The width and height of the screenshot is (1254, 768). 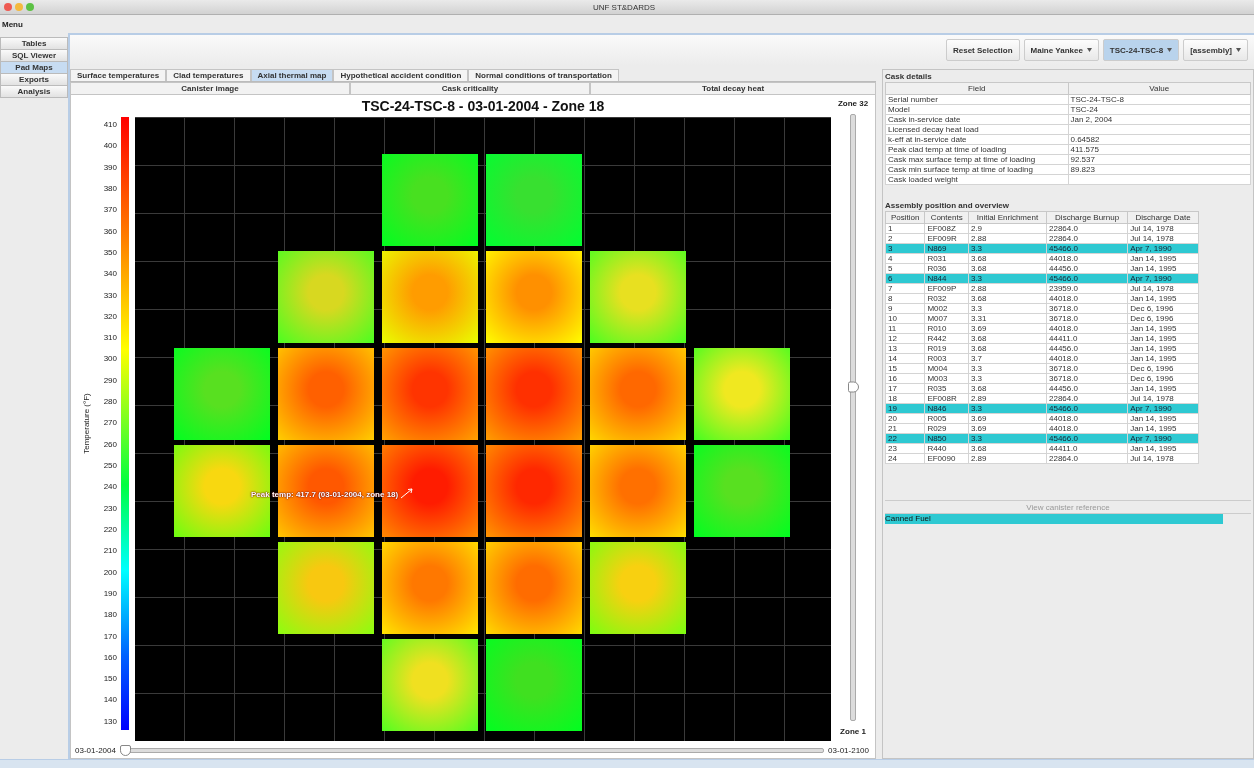 I want to click on reset-selection-button: Reset Selection, so click(x=982, y=50).